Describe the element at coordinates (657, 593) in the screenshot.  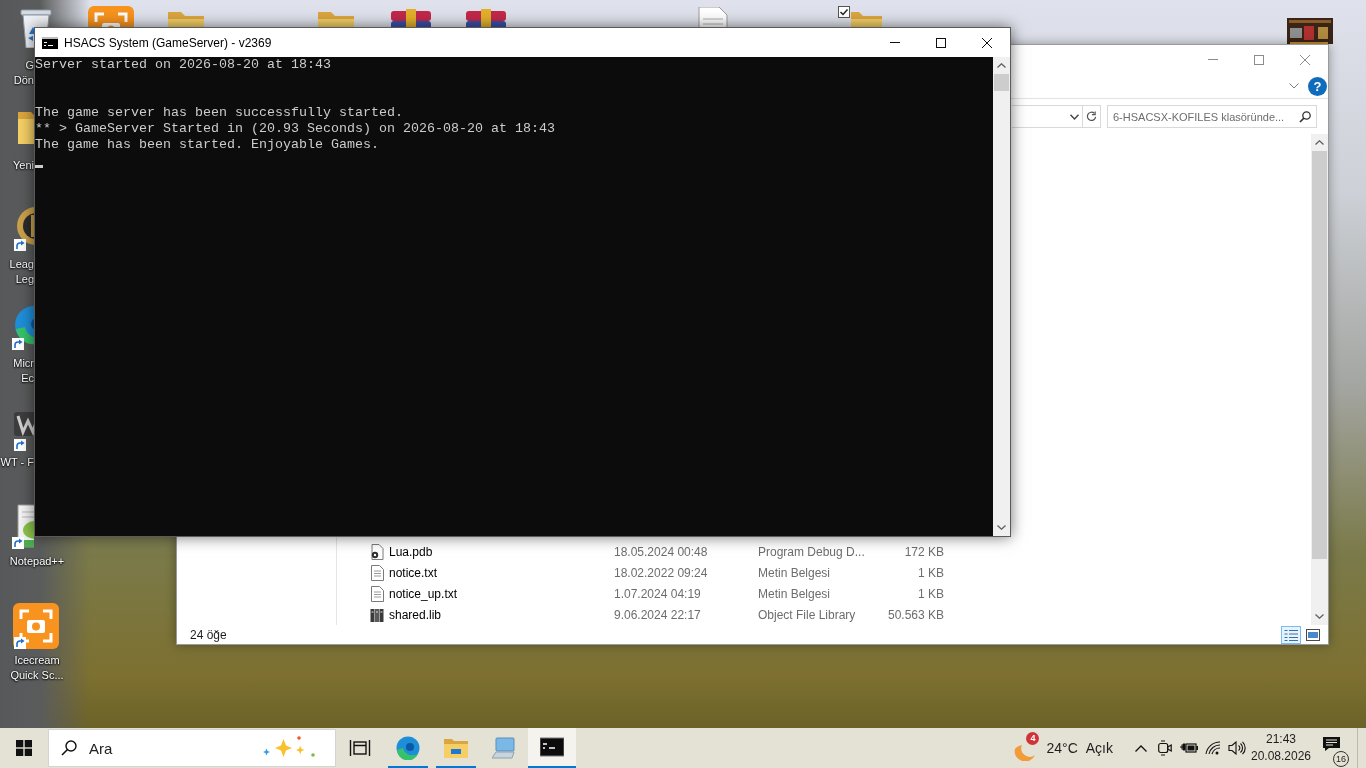
I see `file-date: 1.07.2024 04:19` at that location.